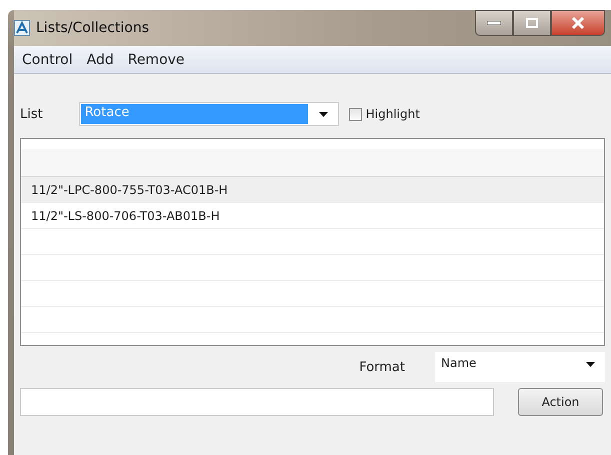  What do you see at coordinates (393, 114) in the screenshot?
I see `highlight-label: Highlight` at bounding box center [393, 114].